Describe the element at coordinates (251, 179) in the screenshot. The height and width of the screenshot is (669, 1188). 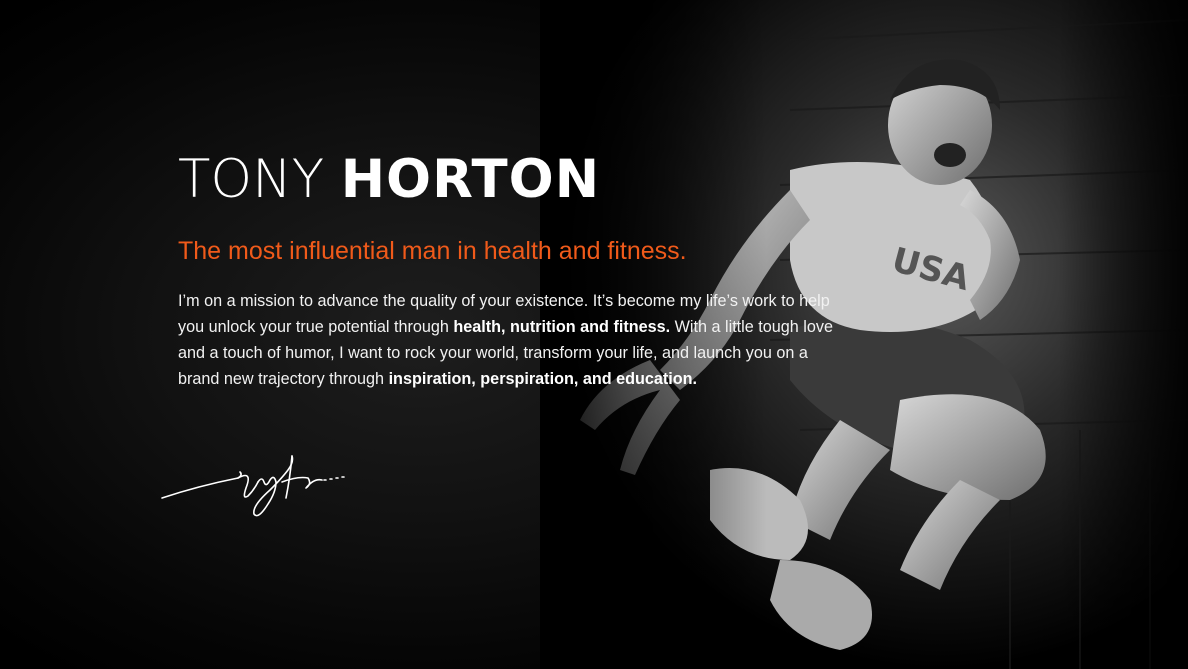
I see `title-first-name: TONY` at that location.